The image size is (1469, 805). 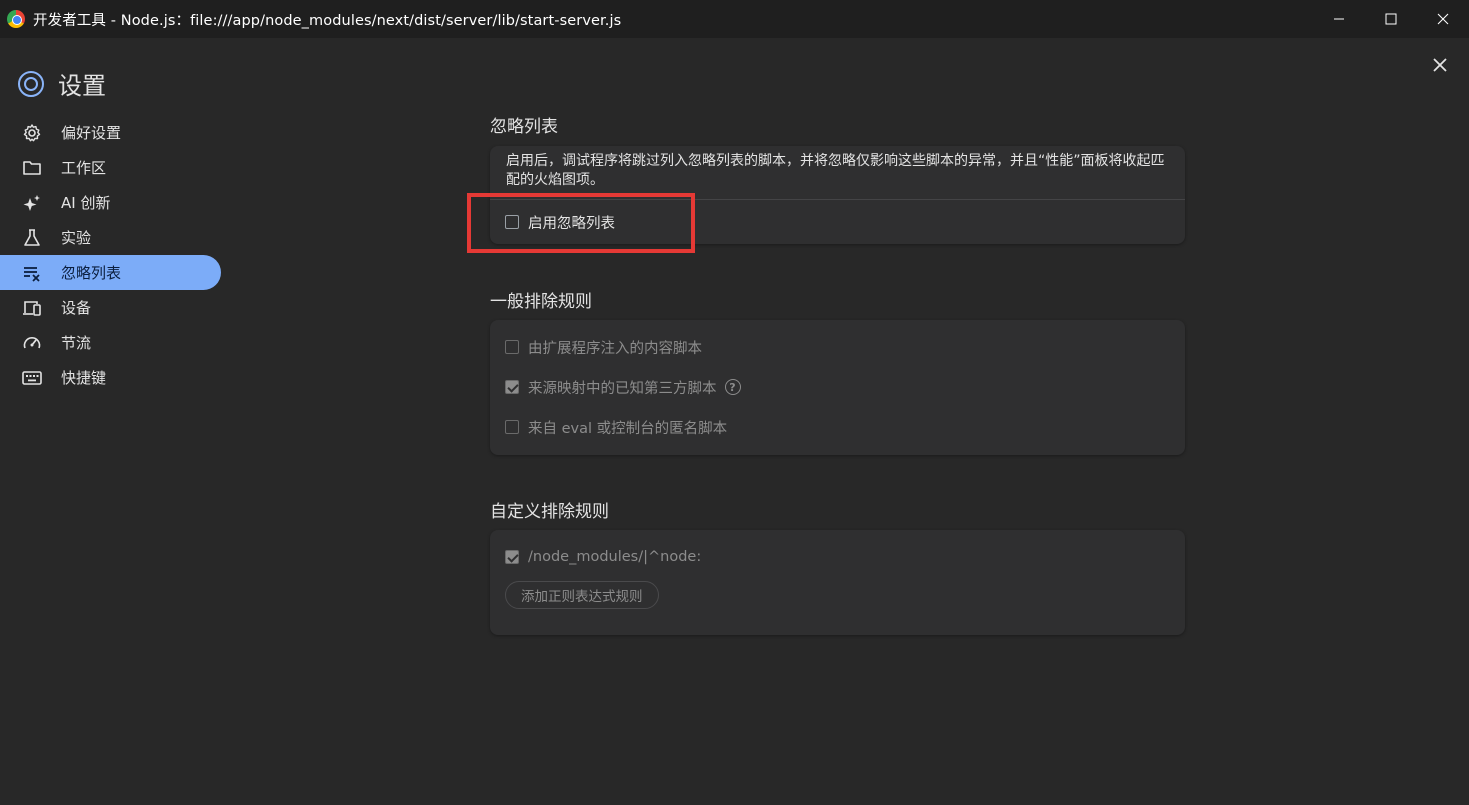 I want to click on custom-rules-card: /node_modules/|^node: 添加正则表达式规则, so click(x=837, y=582).